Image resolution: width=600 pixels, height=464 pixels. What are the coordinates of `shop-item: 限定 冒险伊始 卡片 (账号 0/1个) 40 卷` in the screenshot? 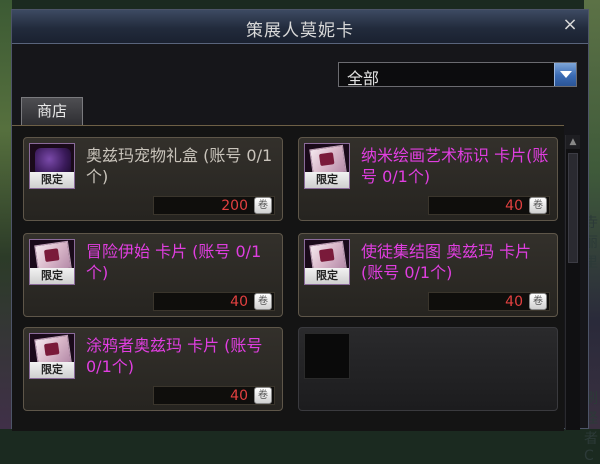 It's located at (153, 275).